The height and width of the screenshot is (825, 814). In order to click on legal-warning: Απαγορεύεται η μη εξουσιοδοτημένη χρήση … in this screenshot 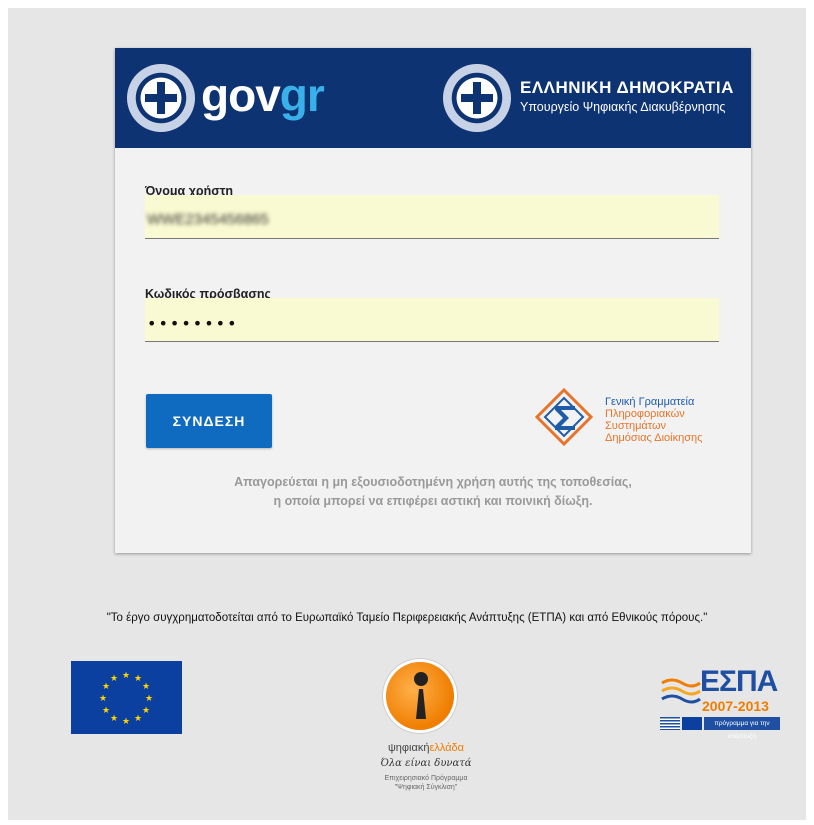, I will do `click(433, 491)`.